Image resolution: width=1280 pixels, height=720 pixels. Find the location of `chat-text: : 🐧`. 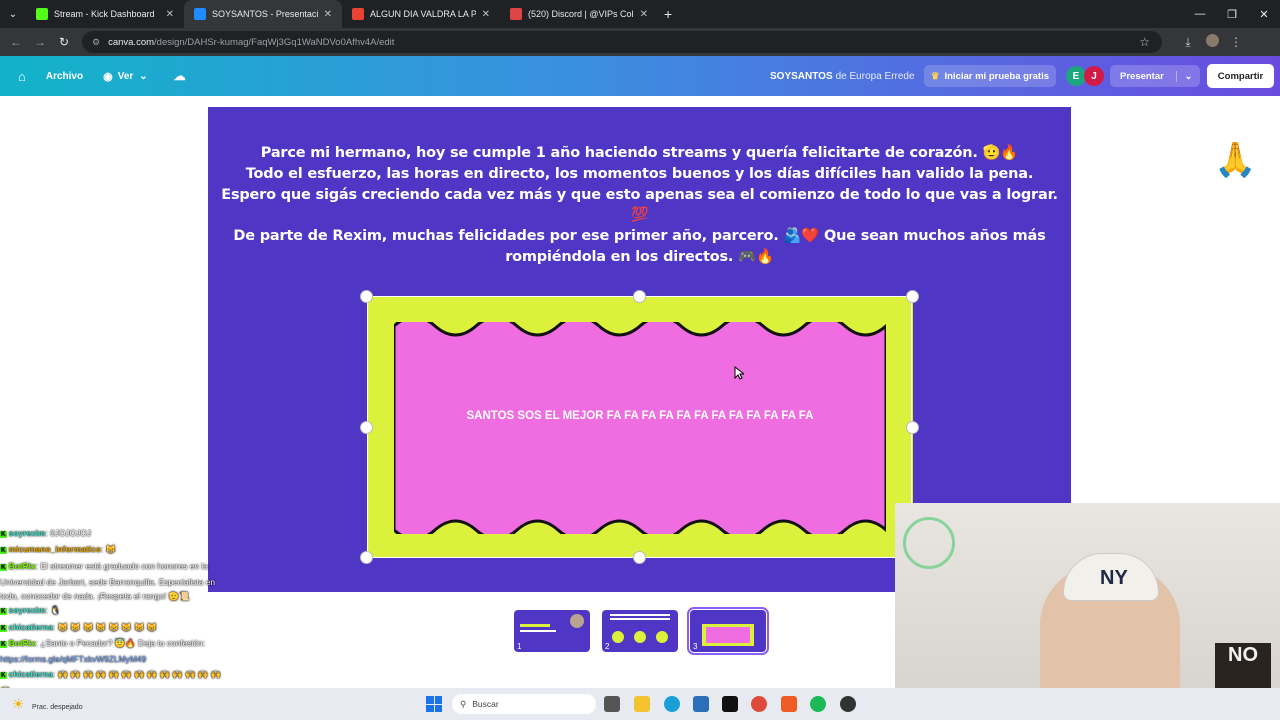

chat-text: : 🐧 is located at coordinates (53, 610).